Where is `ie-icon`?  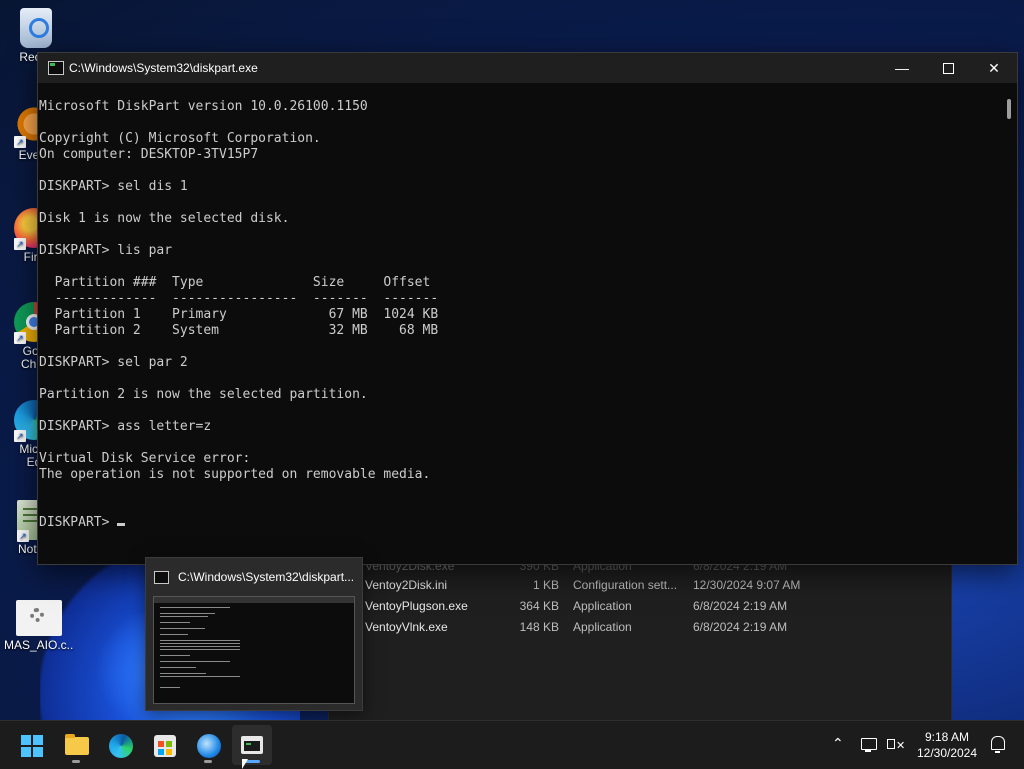
ie-icon is located at coordinates (209, 746).